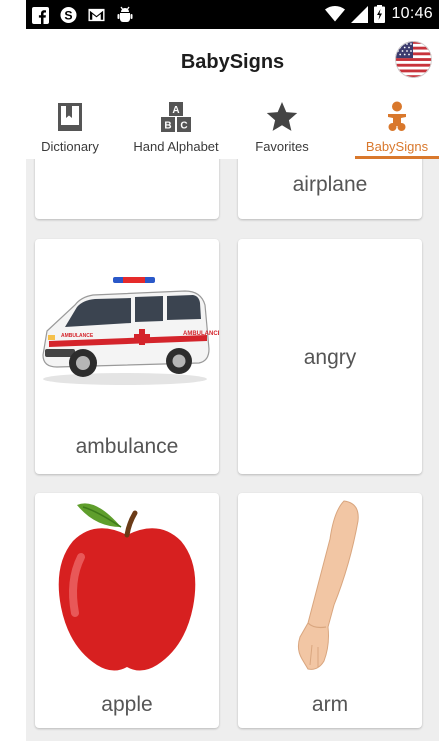  What do you see at coordinates (175, 110) in the screenshot?
I see `svg-text: A` at bounding box center [175, 110].